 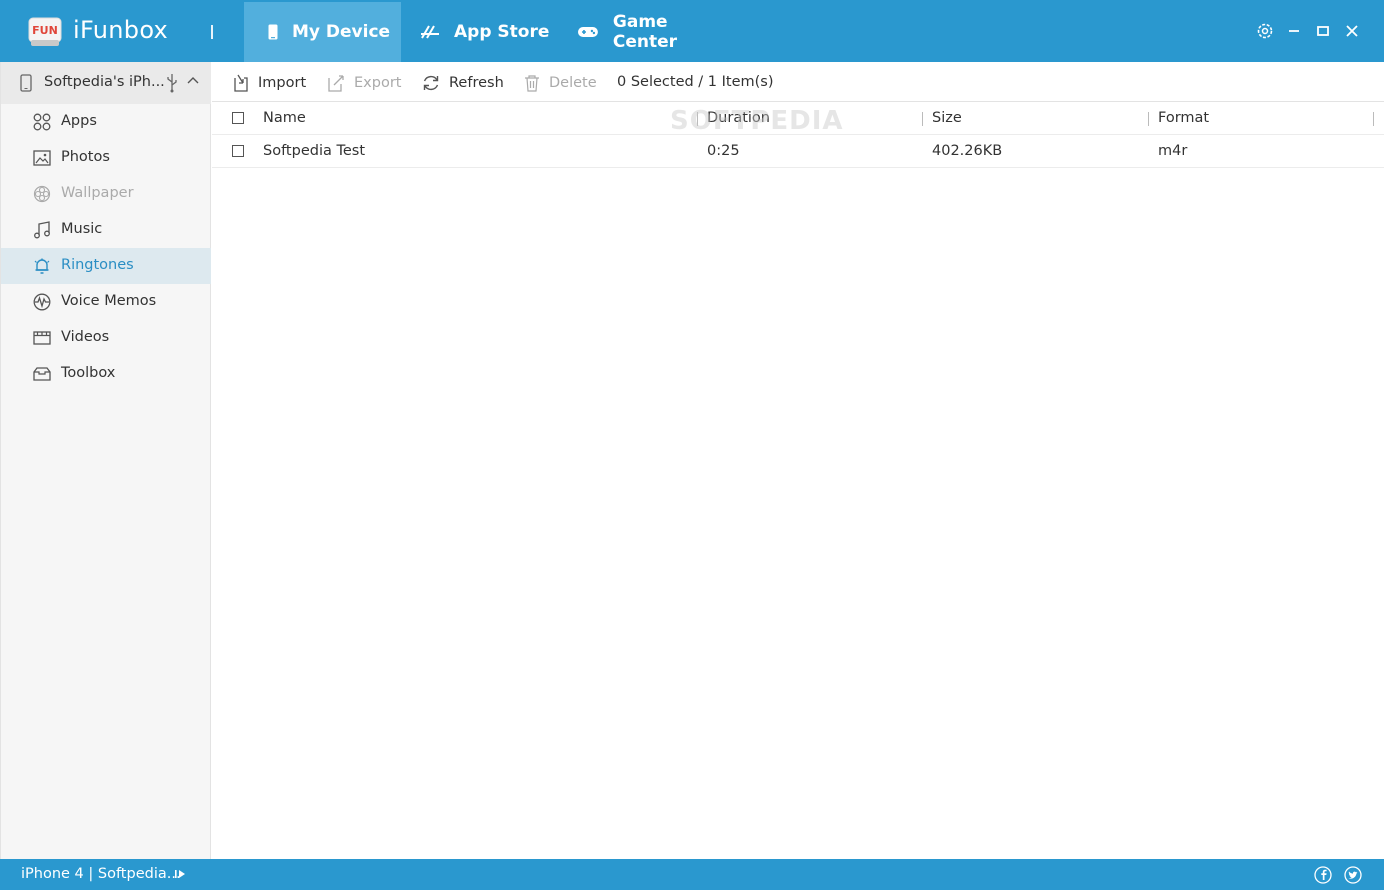 What do you see at coordinates (26, 83) in the screenshot?
I see `device-phone-icon` at bounding box center [26, 83].